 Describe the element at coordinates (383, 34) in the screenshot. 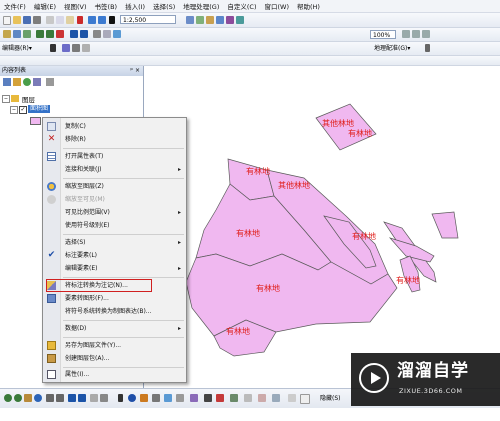

I see `zoom-select: 100%` at that location.